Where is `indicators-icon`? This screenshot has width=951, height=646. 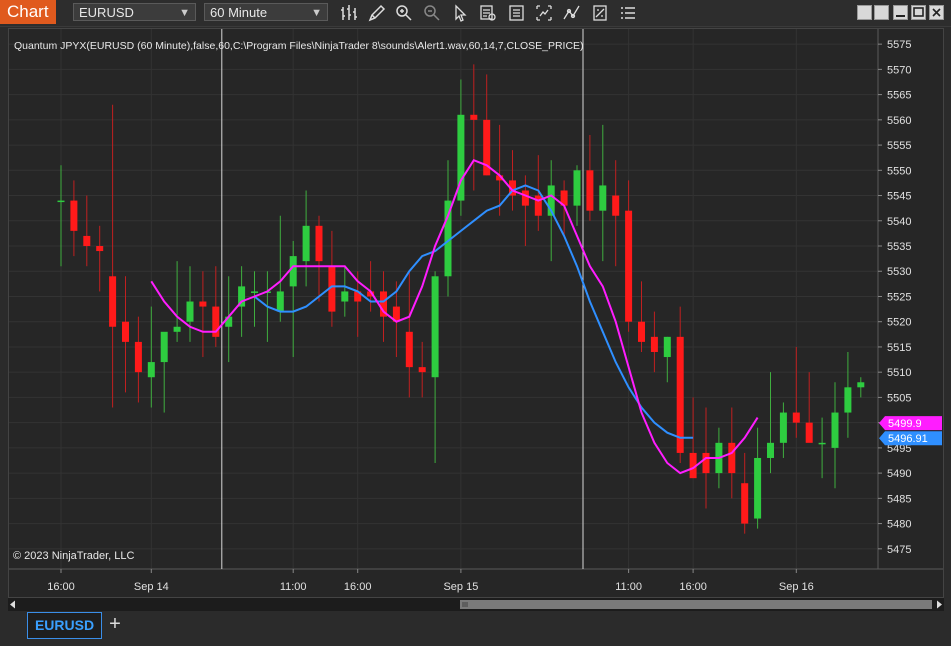
indicators-icon is located at coordinates (572, 13).